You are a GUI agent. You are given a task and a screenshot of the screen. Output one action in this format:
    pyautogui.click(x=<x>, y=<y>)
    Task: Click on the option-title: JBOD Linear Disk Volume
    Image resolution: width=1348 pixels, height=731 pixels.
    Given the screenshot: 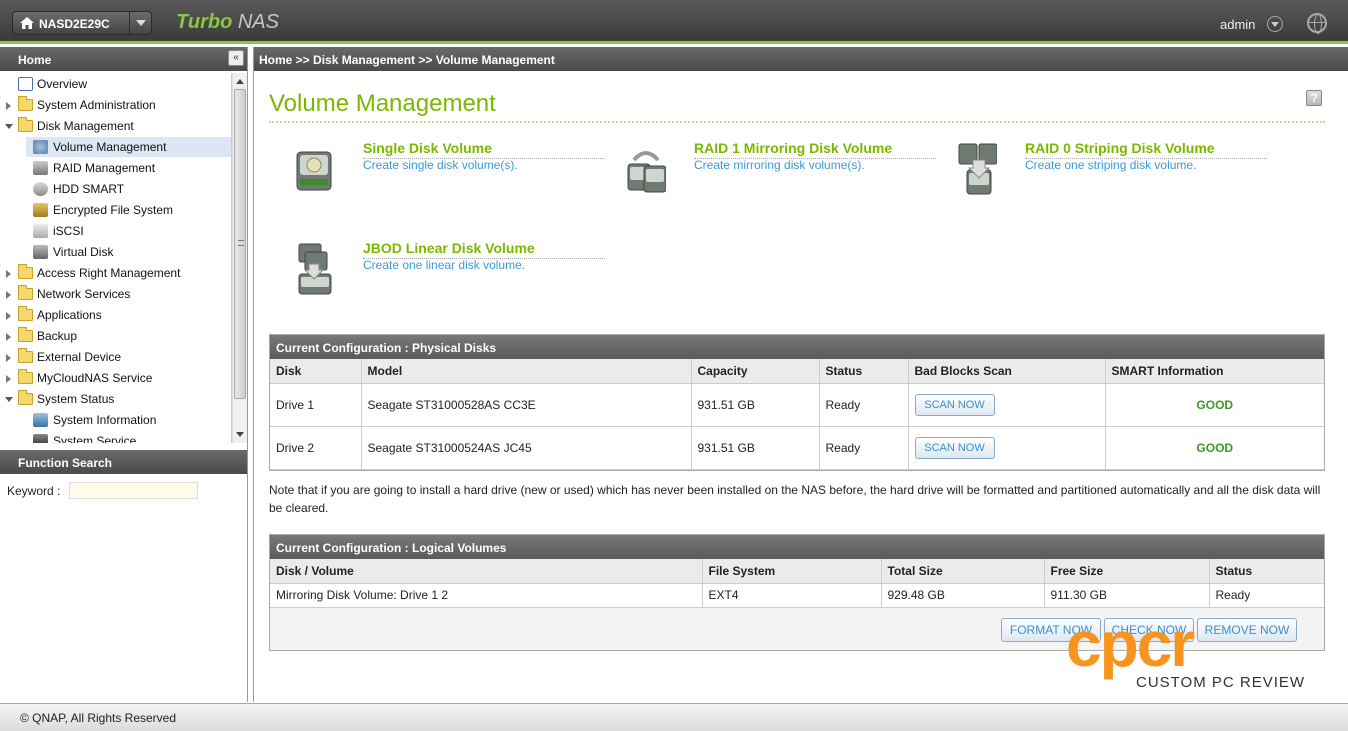 What is the action you would take?
    pyautogui.click(x=449, y=248)
    